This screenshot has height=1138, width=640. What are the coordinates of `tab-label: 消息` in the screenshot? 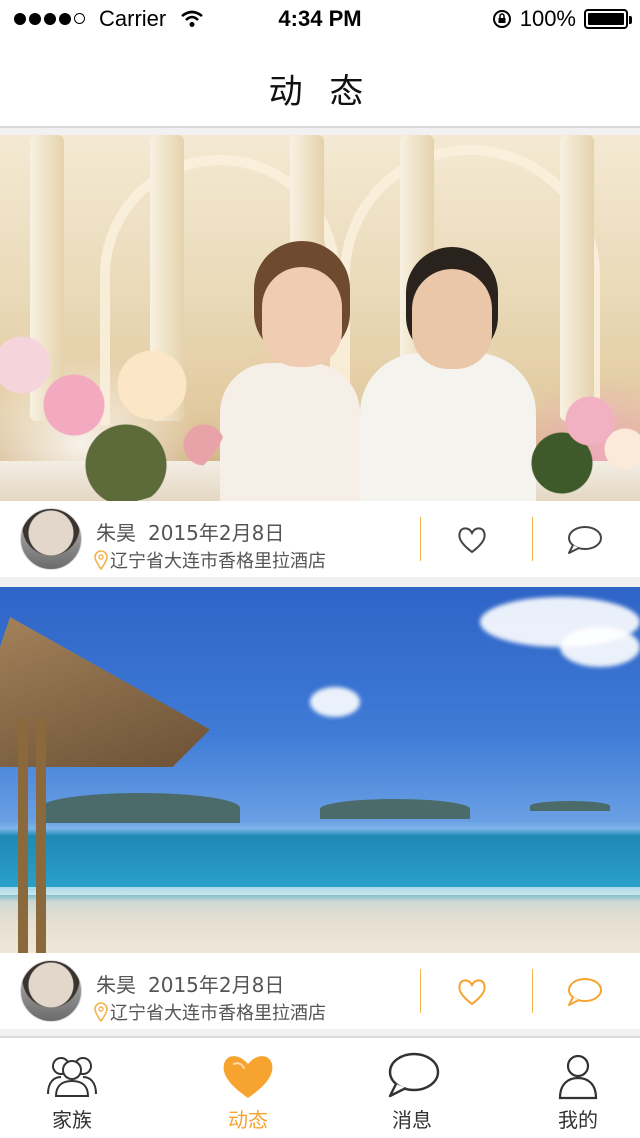 It's located at (412, 1120).